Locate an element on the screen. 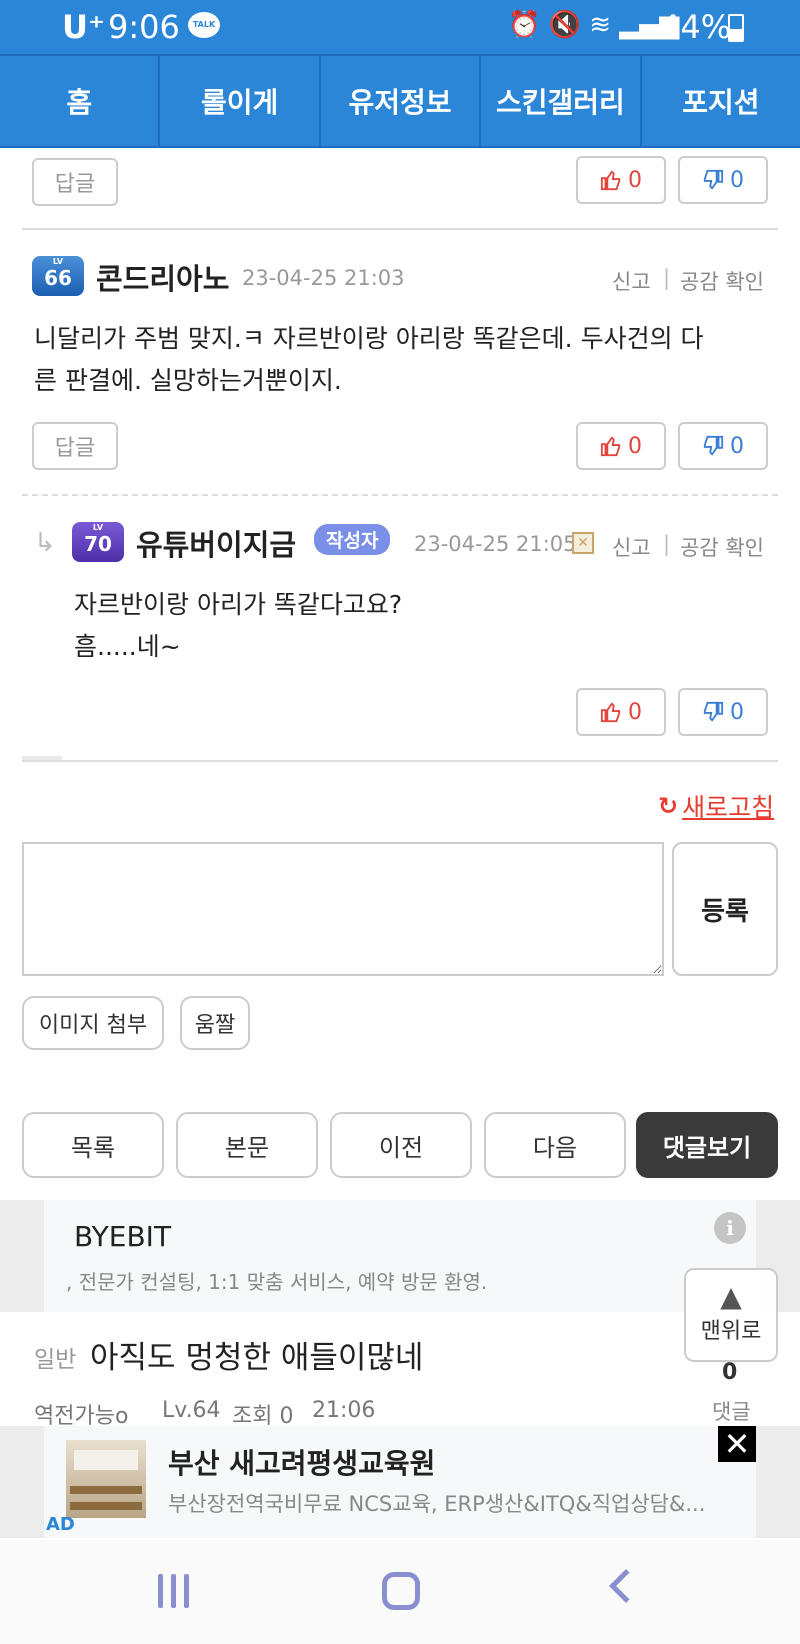  tab-skin-gallery: 스킨갤러리 is located at coordinates (561, 101).